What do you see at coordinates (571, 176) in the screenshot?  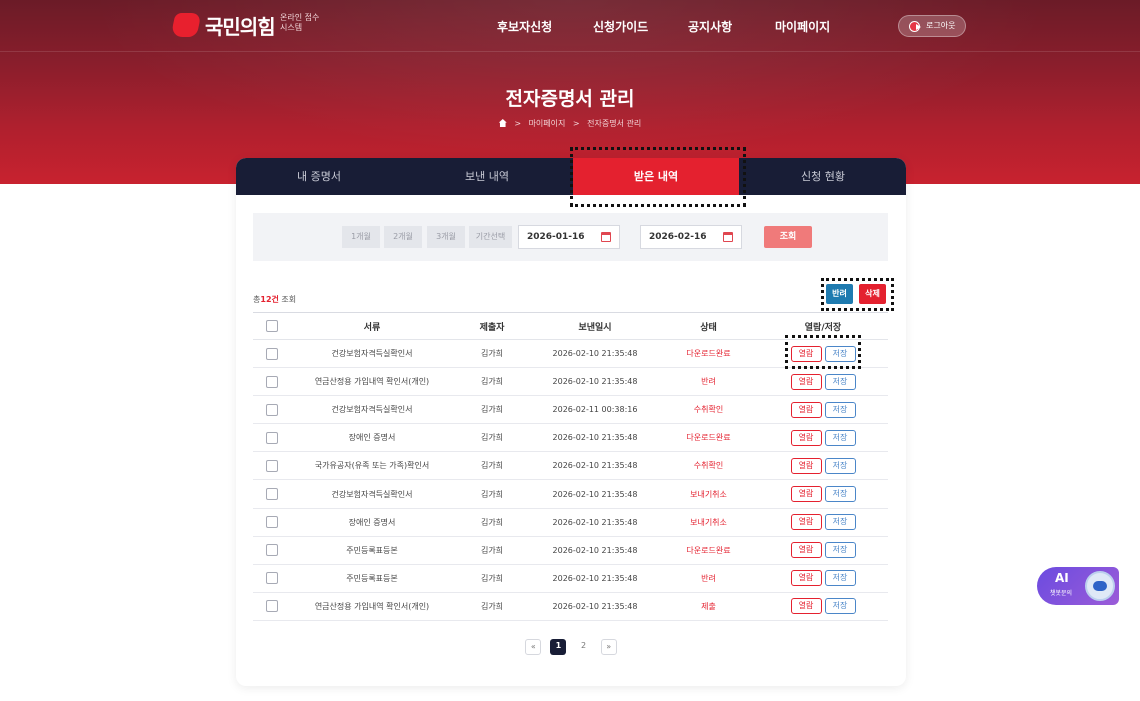 I see `tab-bar: 내 증명서 보낸 내역 받은 내역 신청 현황` at bounding box center [571, 176].